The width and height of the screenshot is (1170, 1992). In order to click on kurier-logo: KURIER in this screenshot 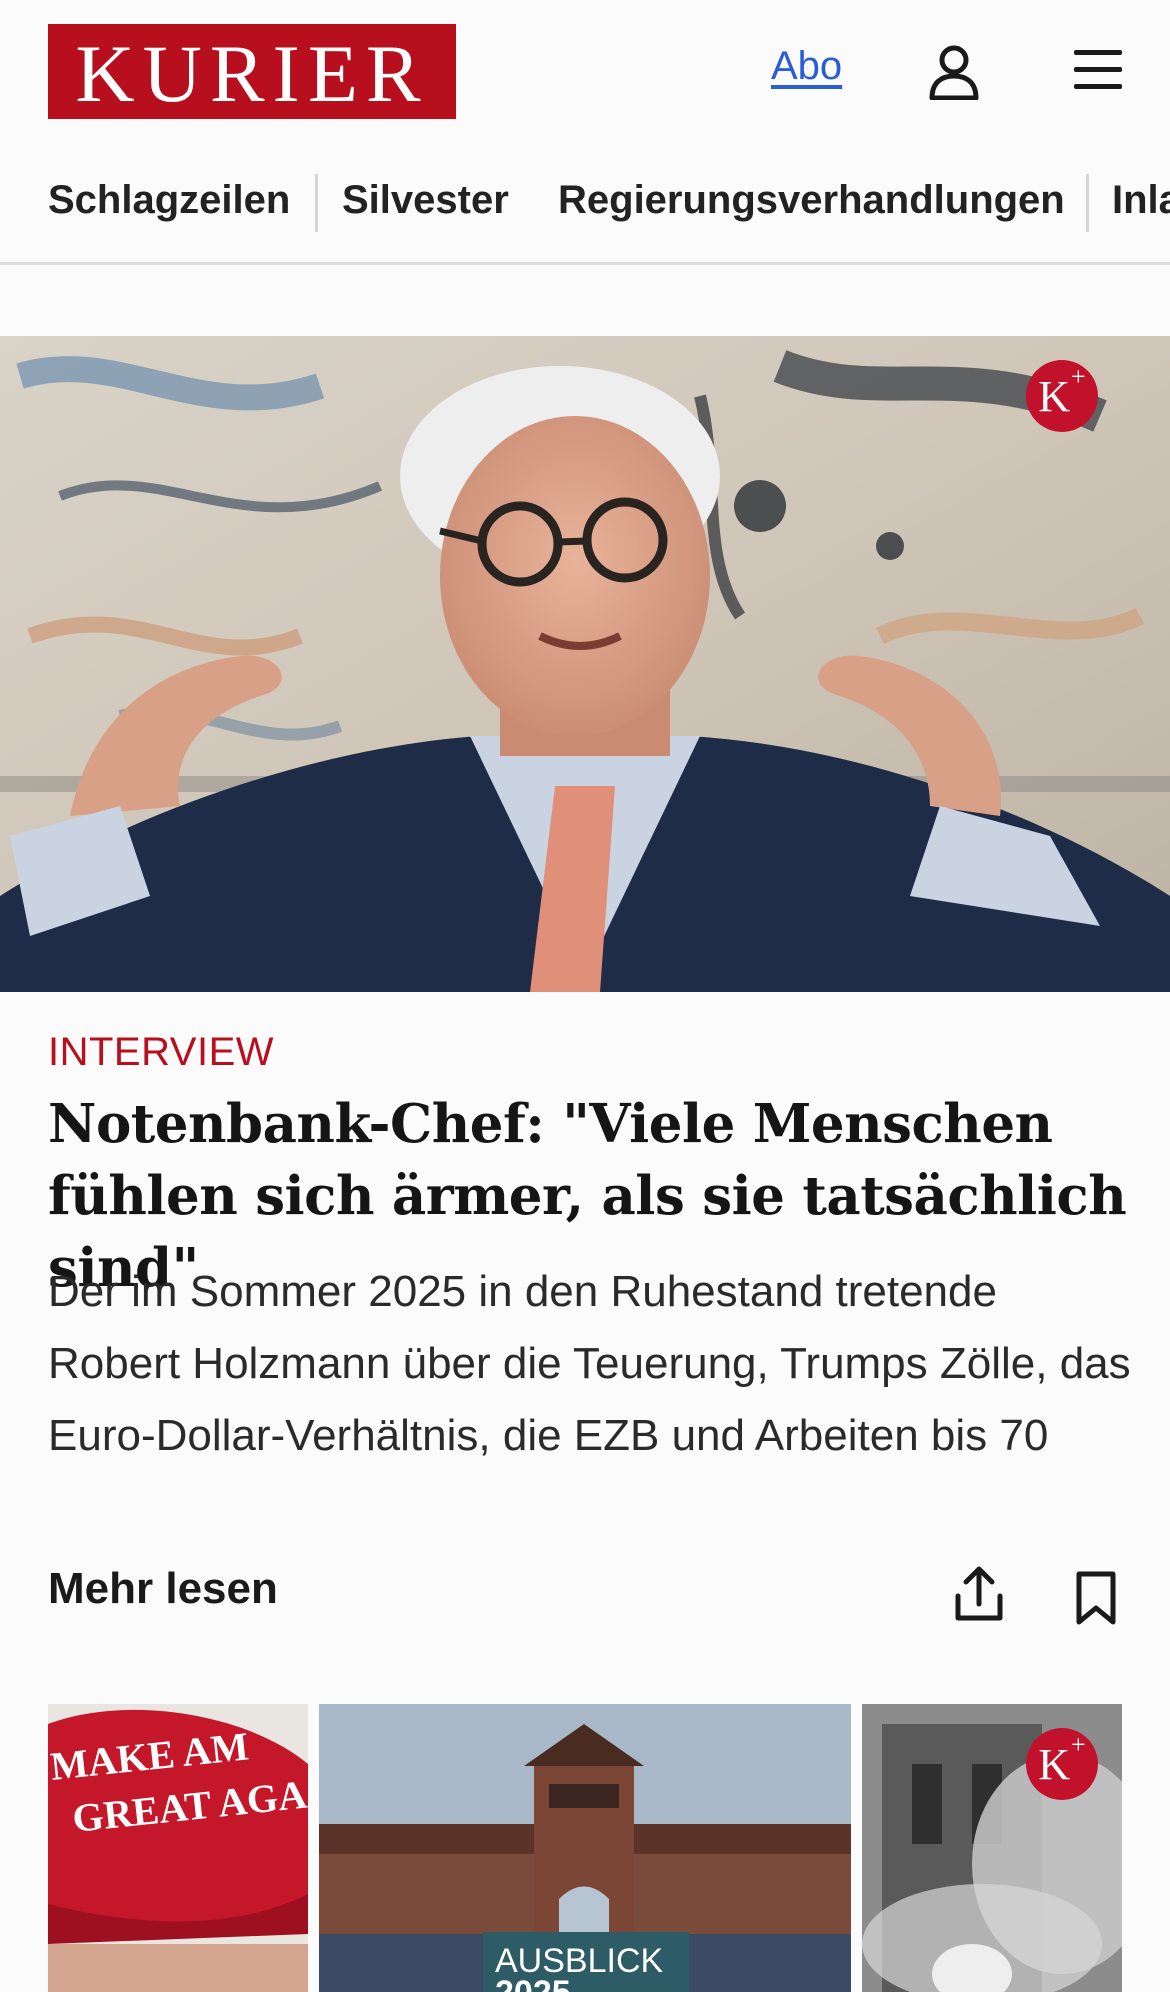, I will do `click(252, 71)`.